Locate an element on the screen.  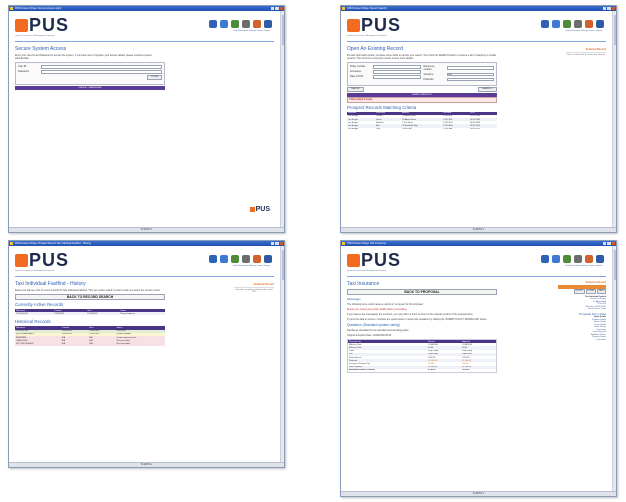
forename-label: Forename: is located at coordinates (356, 72).